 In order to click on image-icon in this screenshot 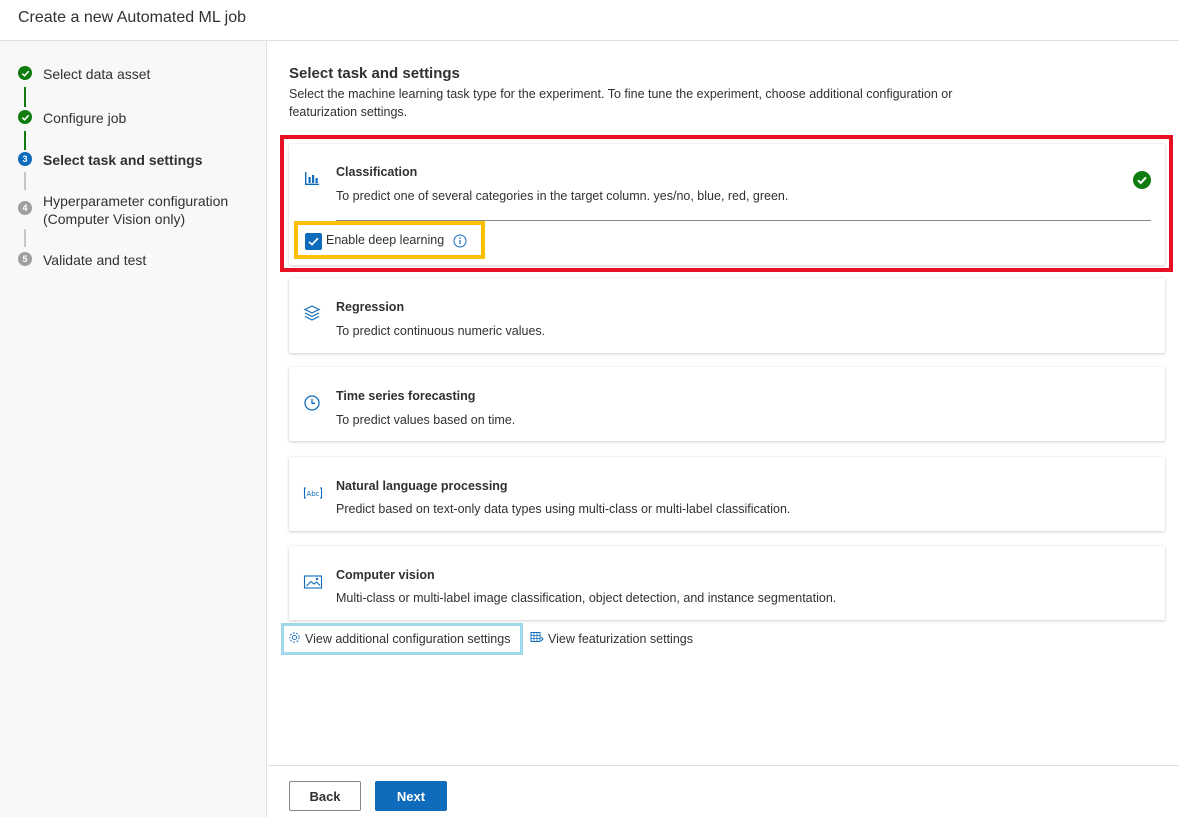, I will do `click(313, 584)`.